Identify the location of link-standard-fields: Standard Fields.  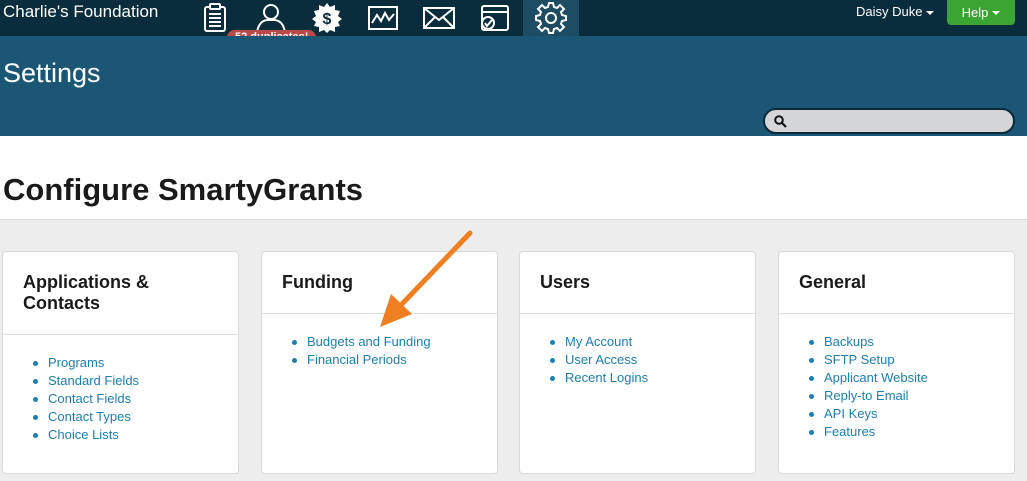
(93, 380).